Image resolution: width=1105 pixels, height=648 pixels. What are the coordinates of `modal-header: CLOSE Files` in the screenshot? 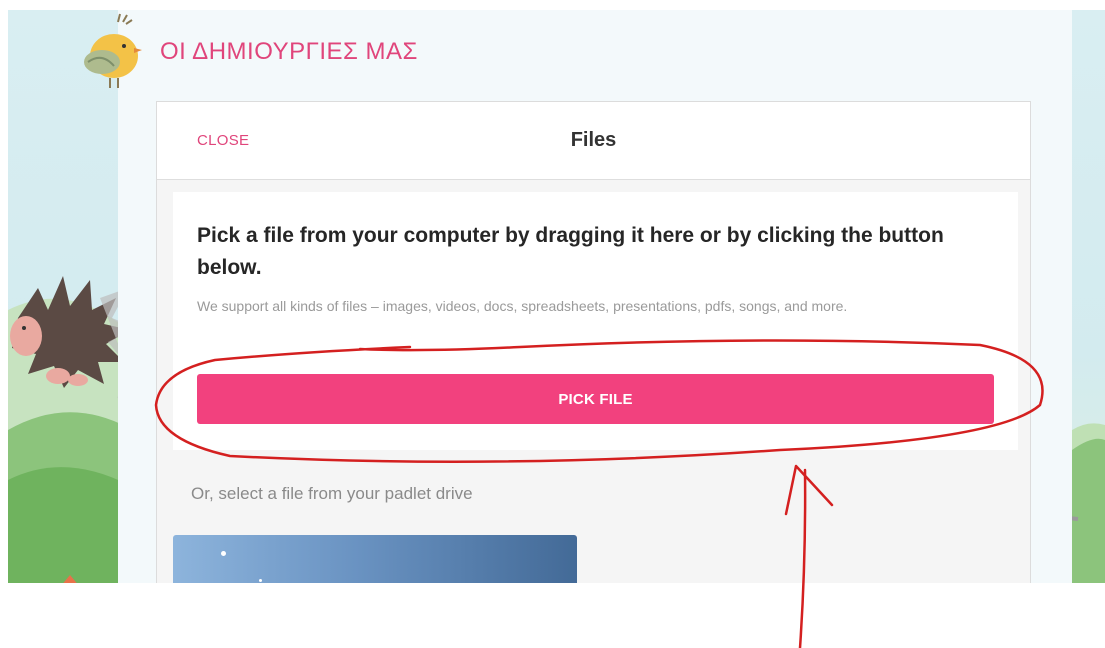 It's located at (593, 141).